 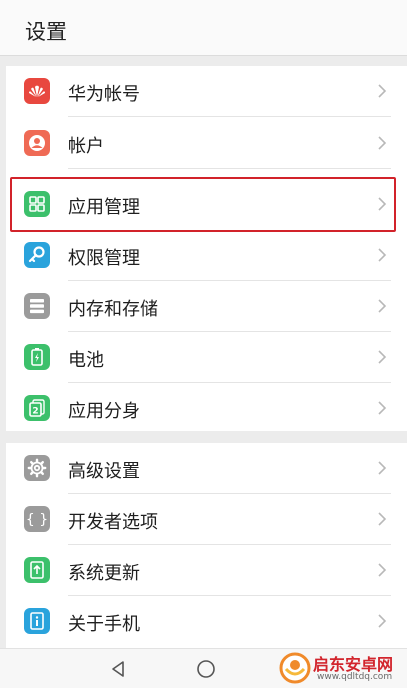 I want to click on settings-item-label: 开发者选项, so click(x=113, y=522).